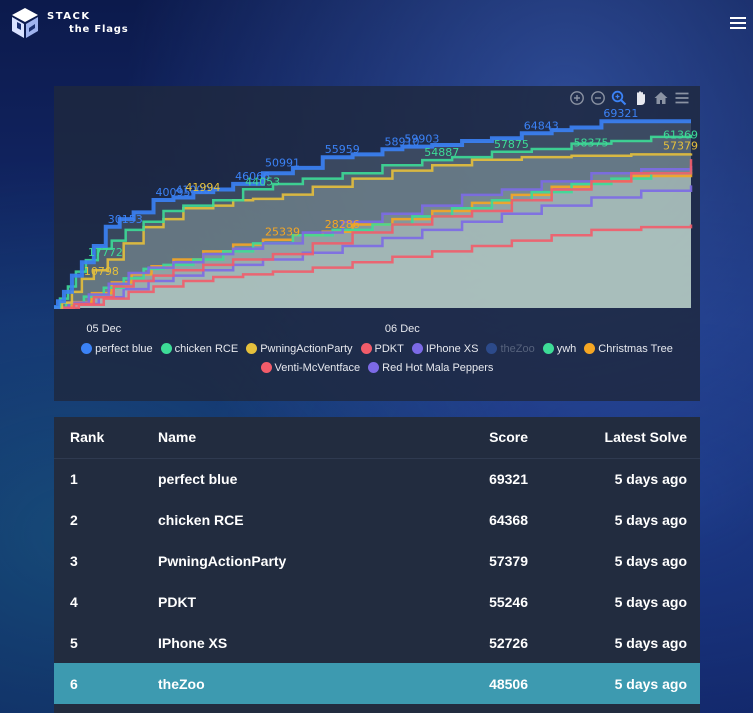  I want to click on table-row: 3 PwningActionParty 57379 5 days ago, so click(377, 560).